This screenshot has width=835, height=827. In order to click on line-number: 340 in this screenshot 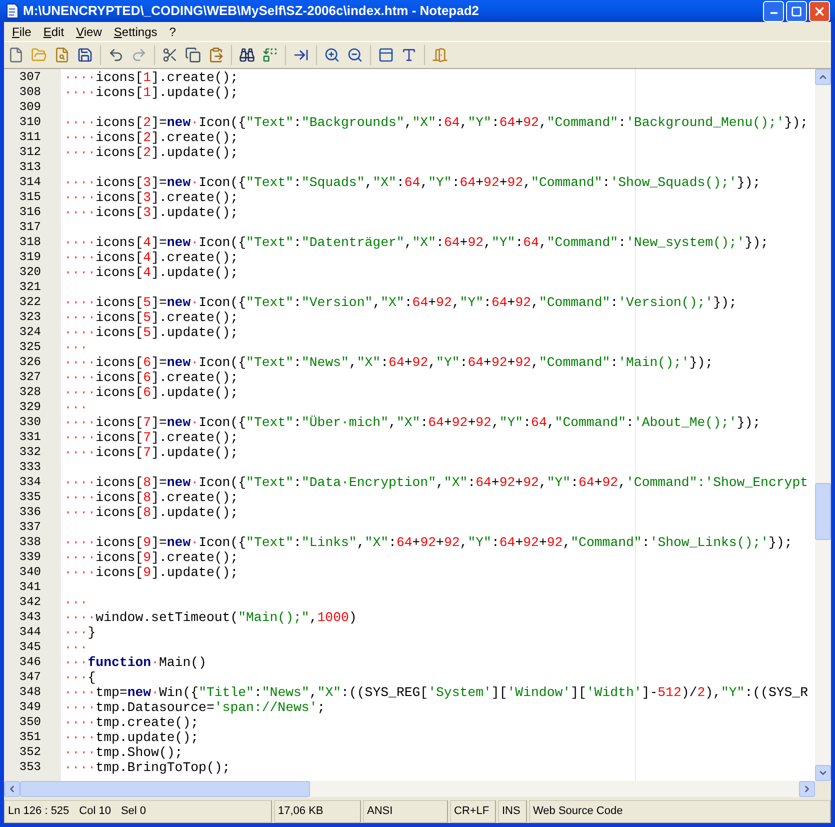, I will do `click(30, 572)`.